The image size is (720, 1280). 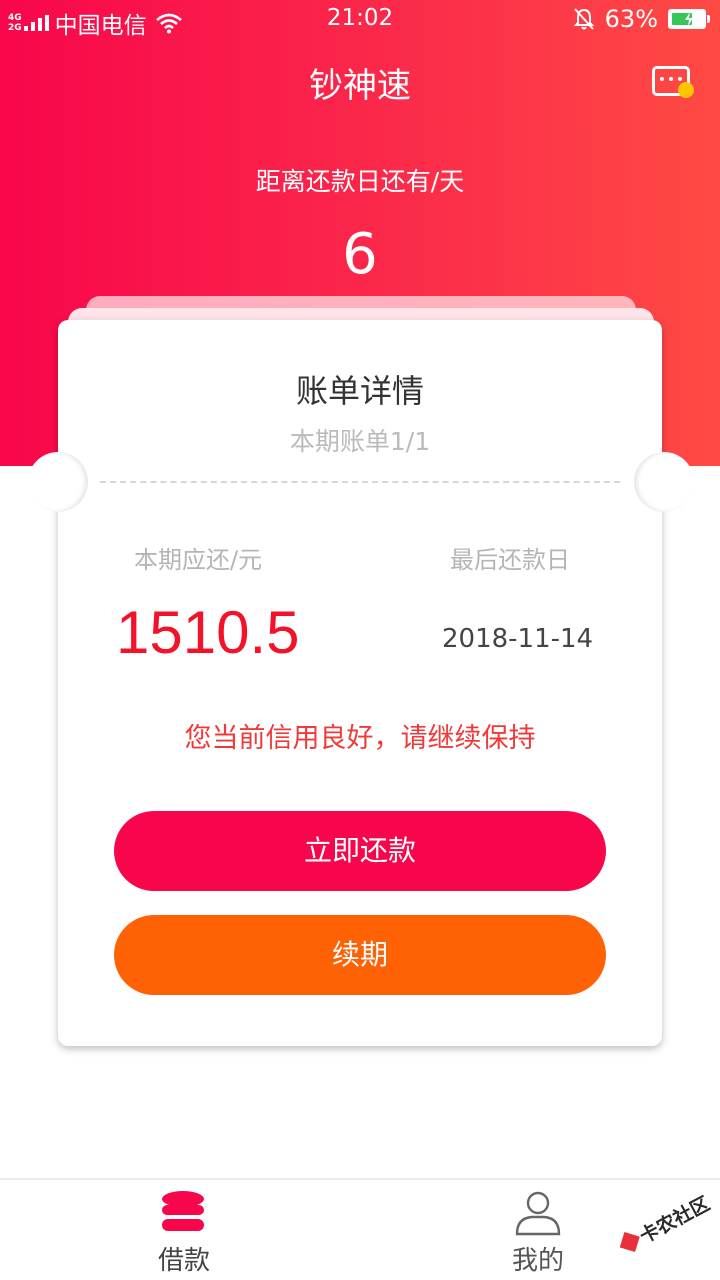 What do you see at coordinates (58, 482) in the screenshot?
I see `ticket-notch-left` at bounding box center [58, 482].